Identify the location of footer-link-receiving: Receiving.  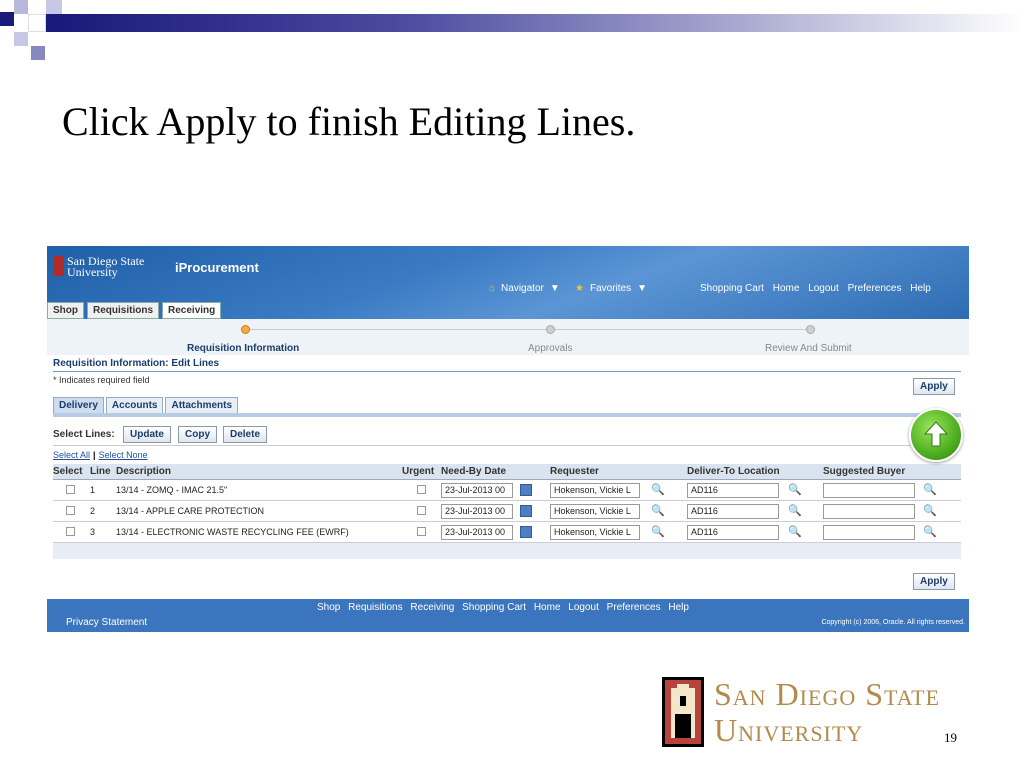
(432, 607).